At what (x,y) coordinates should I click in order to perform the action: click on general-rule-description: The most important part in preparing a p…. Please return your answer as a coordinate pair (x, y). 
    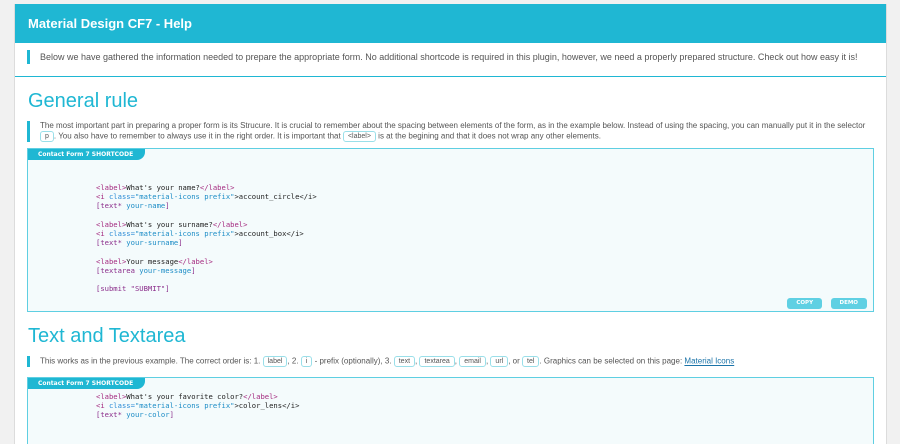
    Looking at the image, I should click on (450, 131).